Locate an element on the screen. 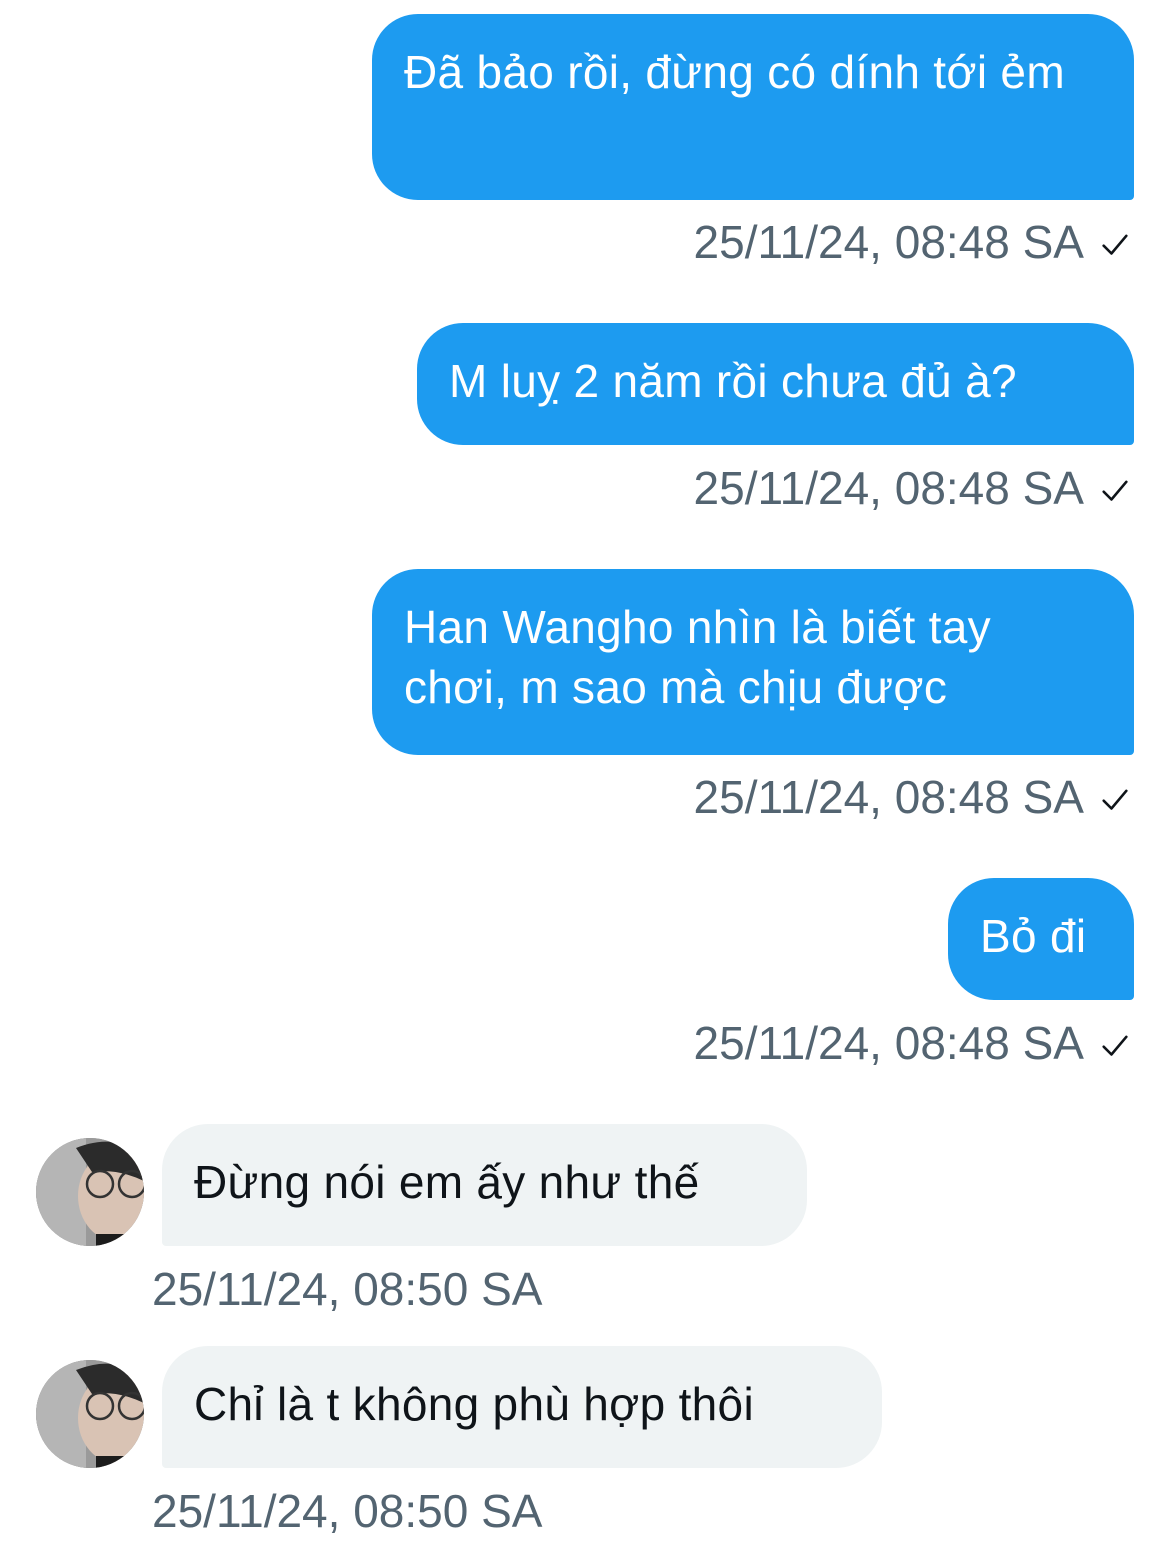 This screenshot has height=1556, width=1170. message-text: Đã bảo rồi, đừng có dính tới ẻm is located at coordinates (734, 72).